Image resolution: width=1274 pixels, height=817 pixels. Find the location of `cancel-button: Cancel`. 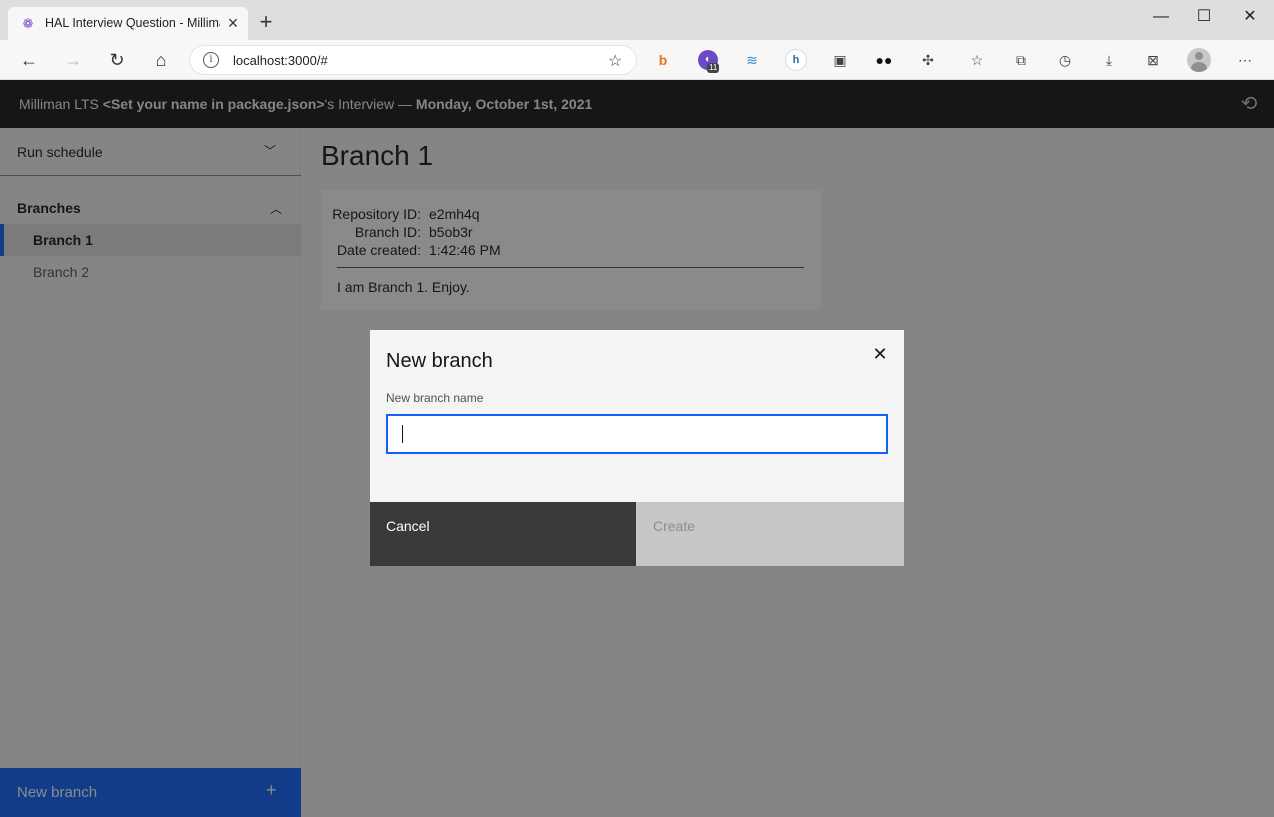

cancel-button: Cancel is located at coordinates (503, 534).